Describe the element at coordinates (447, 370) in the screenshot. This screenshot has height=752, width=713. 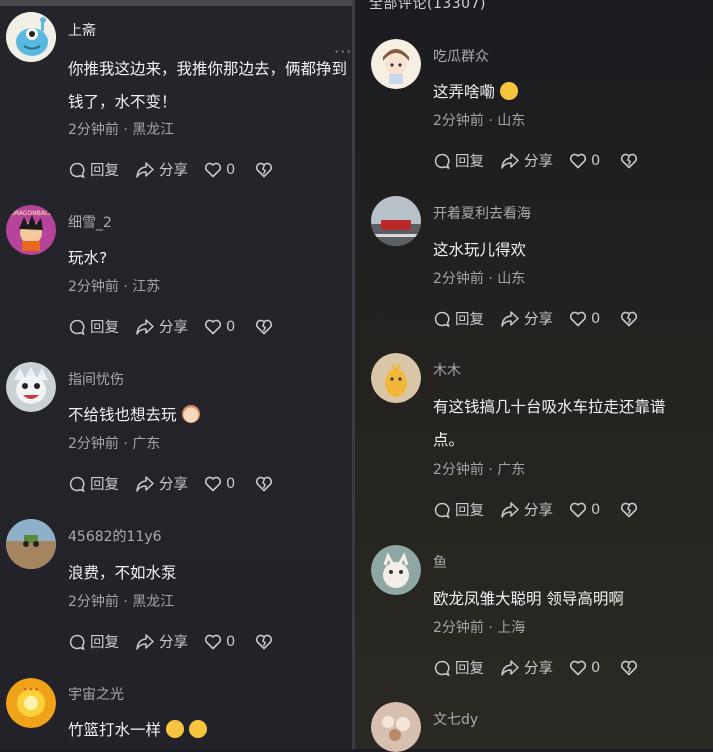
I see `comment-username: 木木` at that location.